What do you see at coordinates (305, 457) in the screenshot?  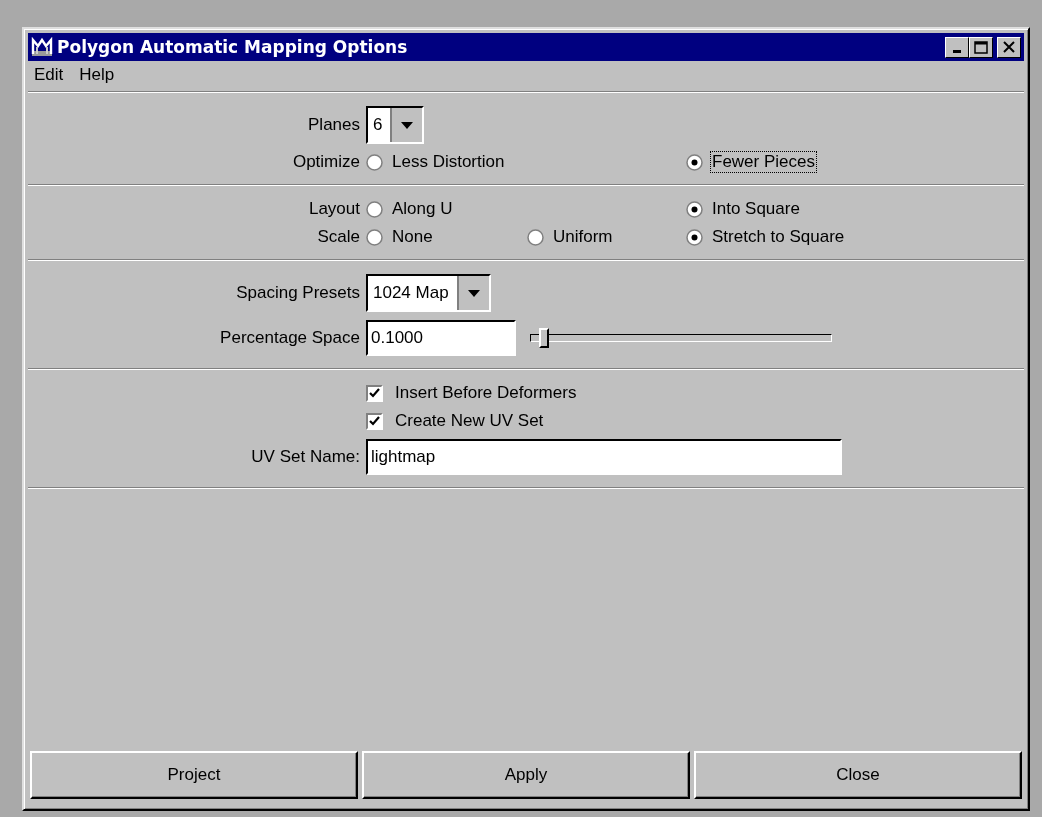 I see `field-label: UV Set Name:` at bounding box center [305, 457].